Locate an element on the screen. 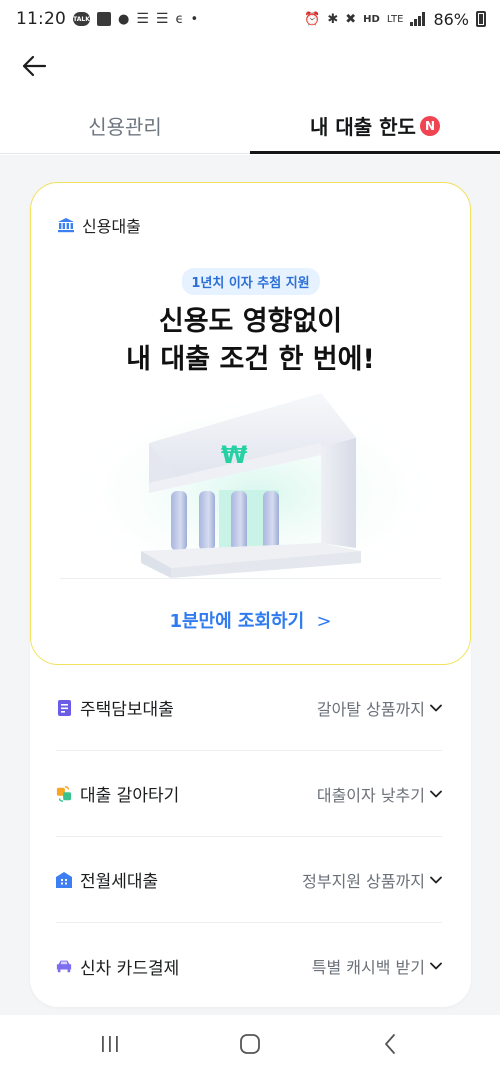  inquire-button-label: 1분만에 조회하기 is located at coordinates (237, 621).